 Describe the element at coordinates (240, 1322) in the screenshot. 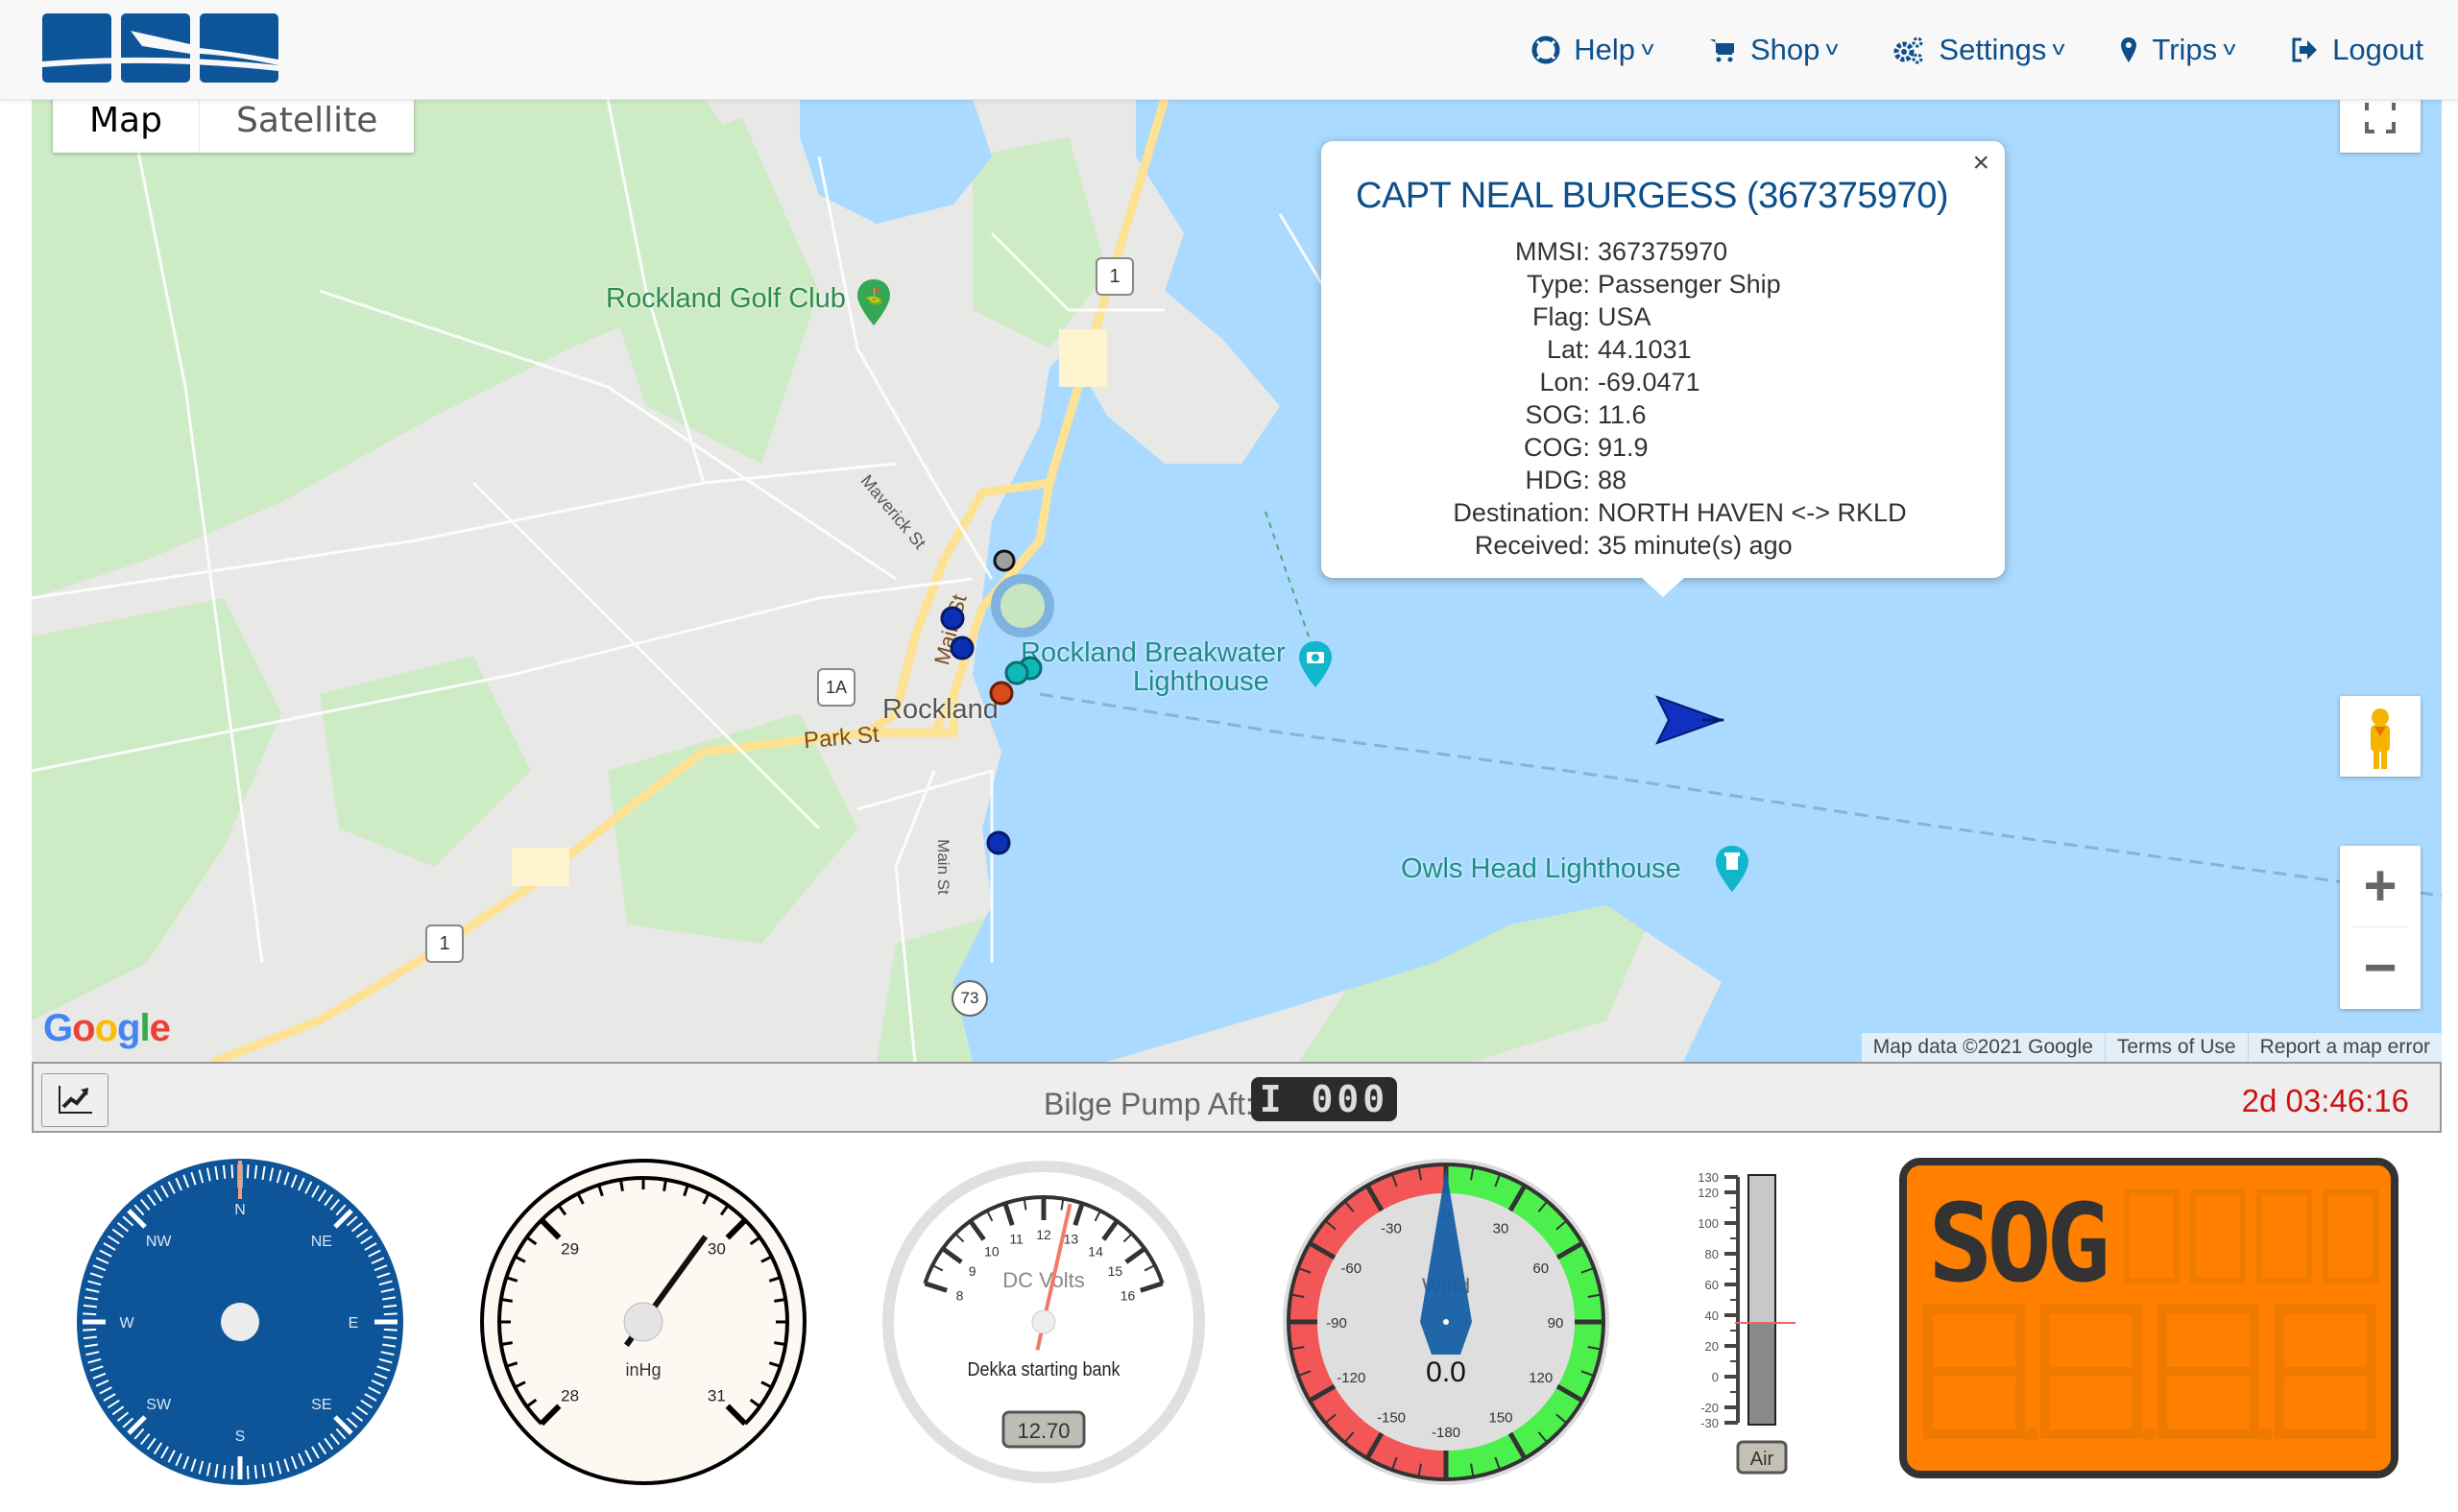

I see `compass-hub` at that location.